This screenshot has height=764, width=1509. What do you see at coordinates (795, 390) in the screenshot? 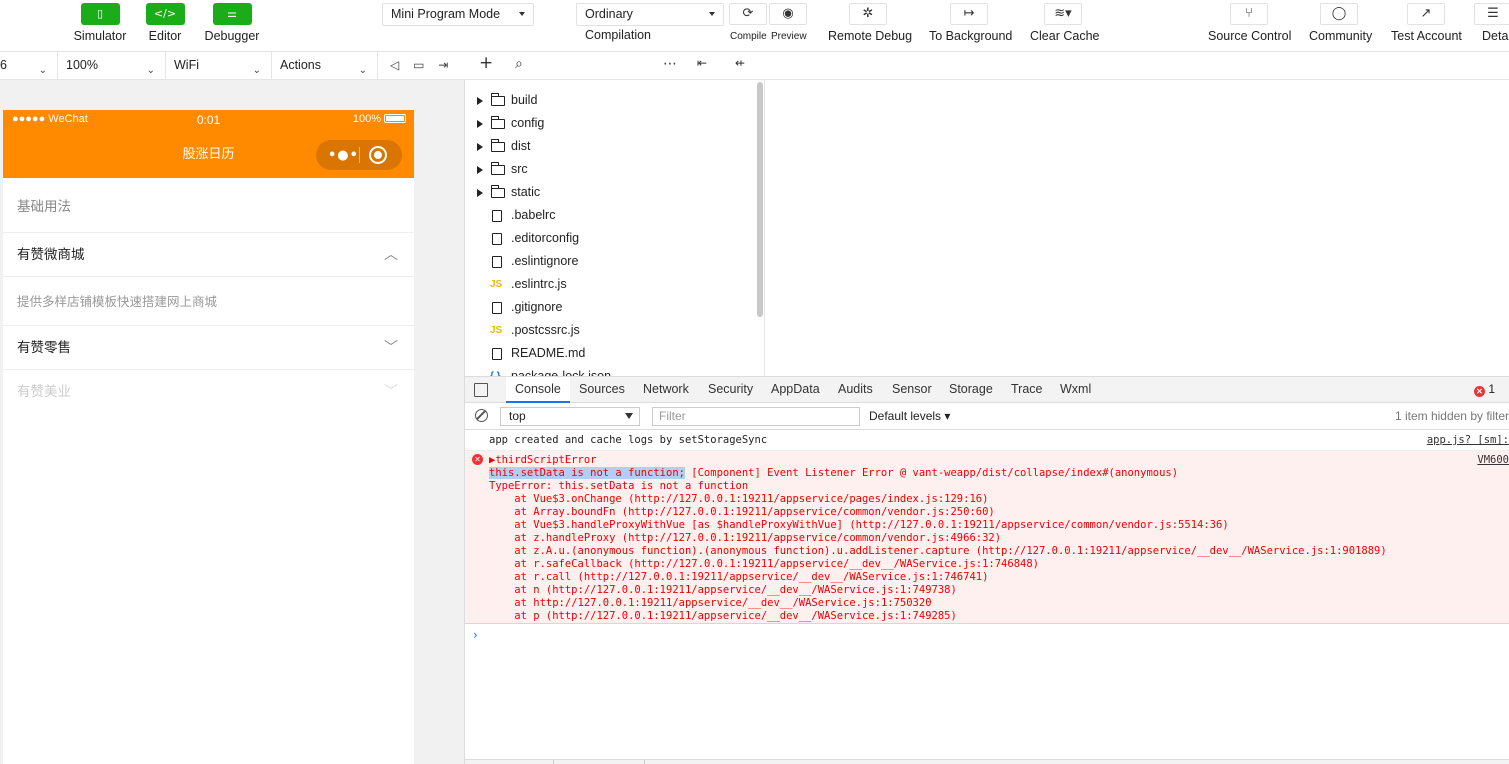
I see `tab-appdata: AppData` at bounding box center [795, 390].